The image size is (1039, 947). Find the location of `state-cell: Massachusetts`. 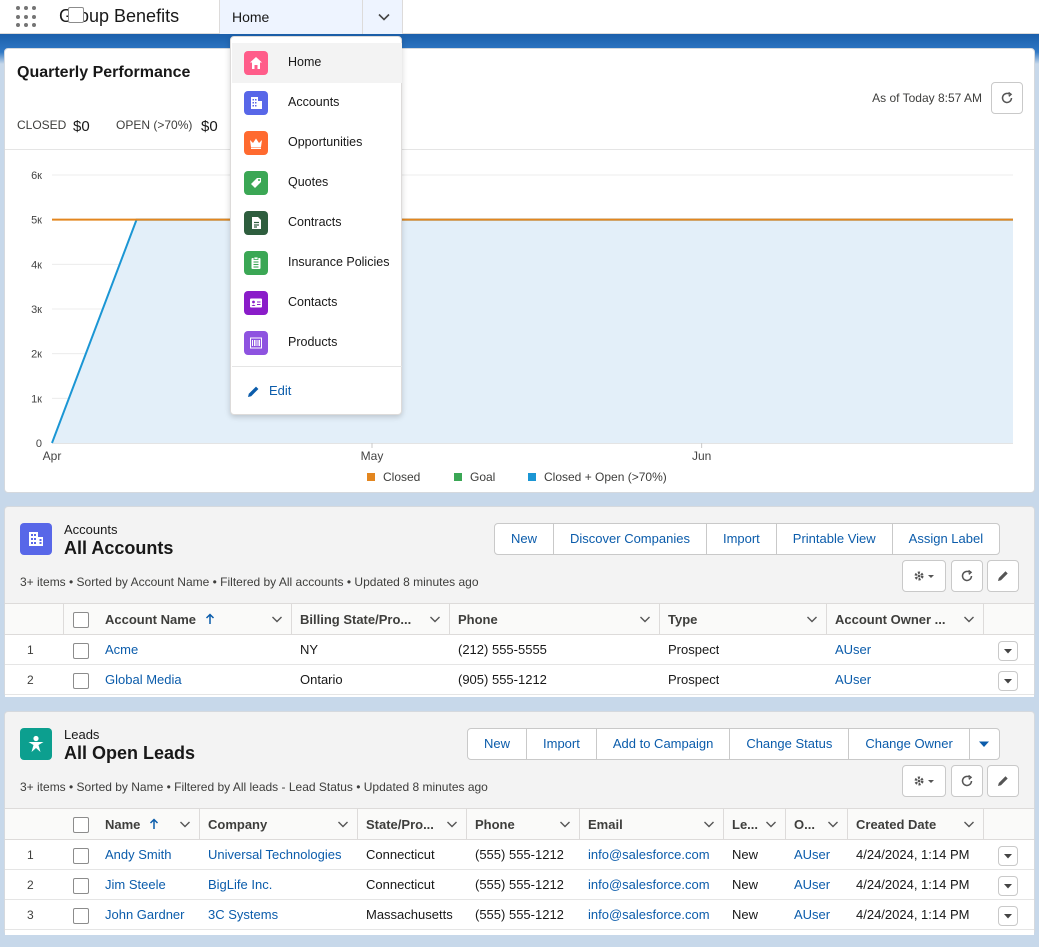

state-cell: Massachusetts is located at coordinates (409, 914).